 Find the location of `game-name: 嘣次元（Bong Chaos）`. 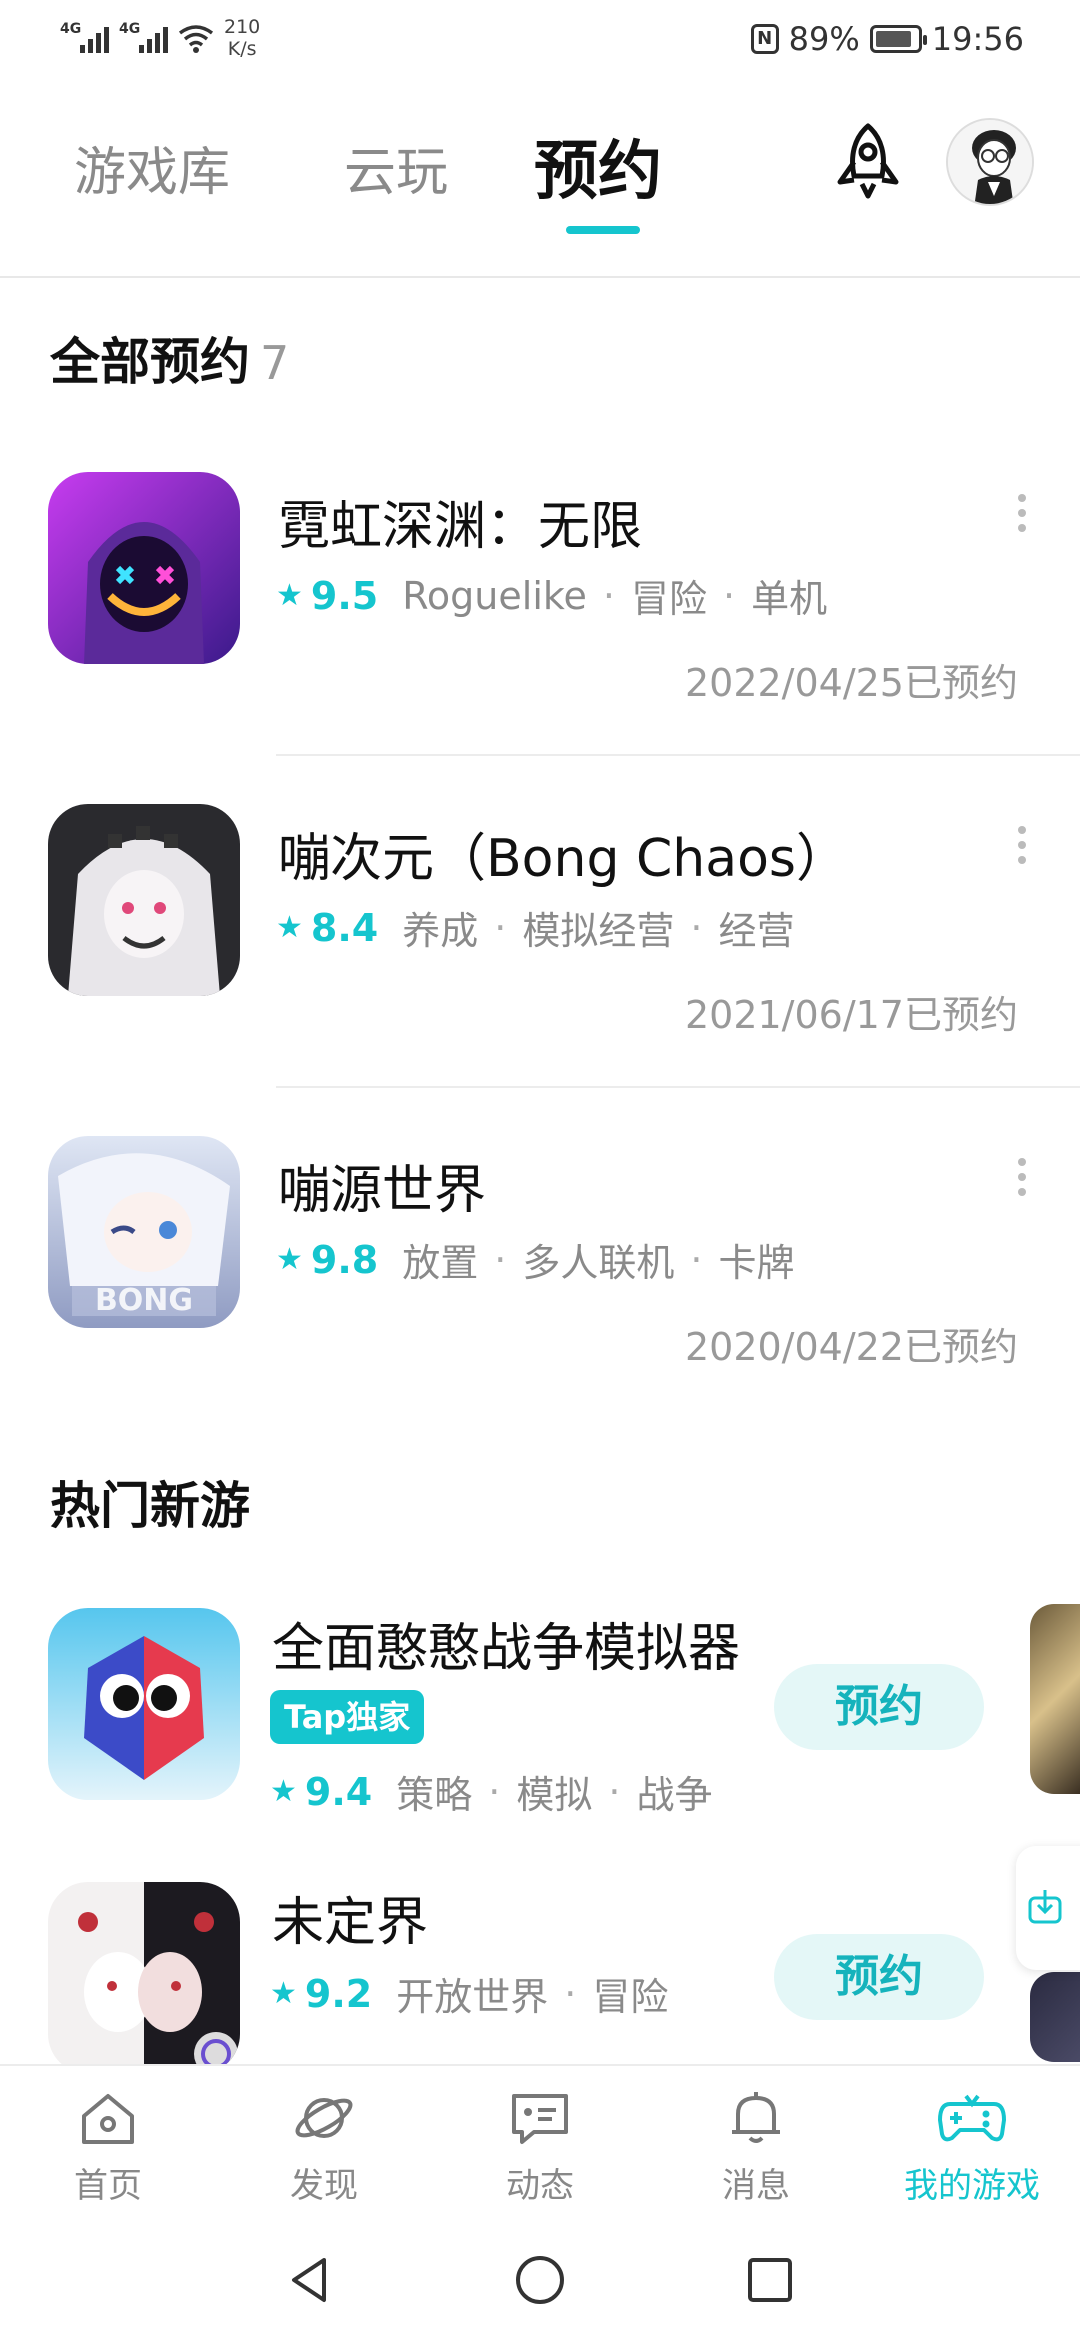

game-name: 嘣次元（Bong Chaos） is located at coordinates (563, 853).